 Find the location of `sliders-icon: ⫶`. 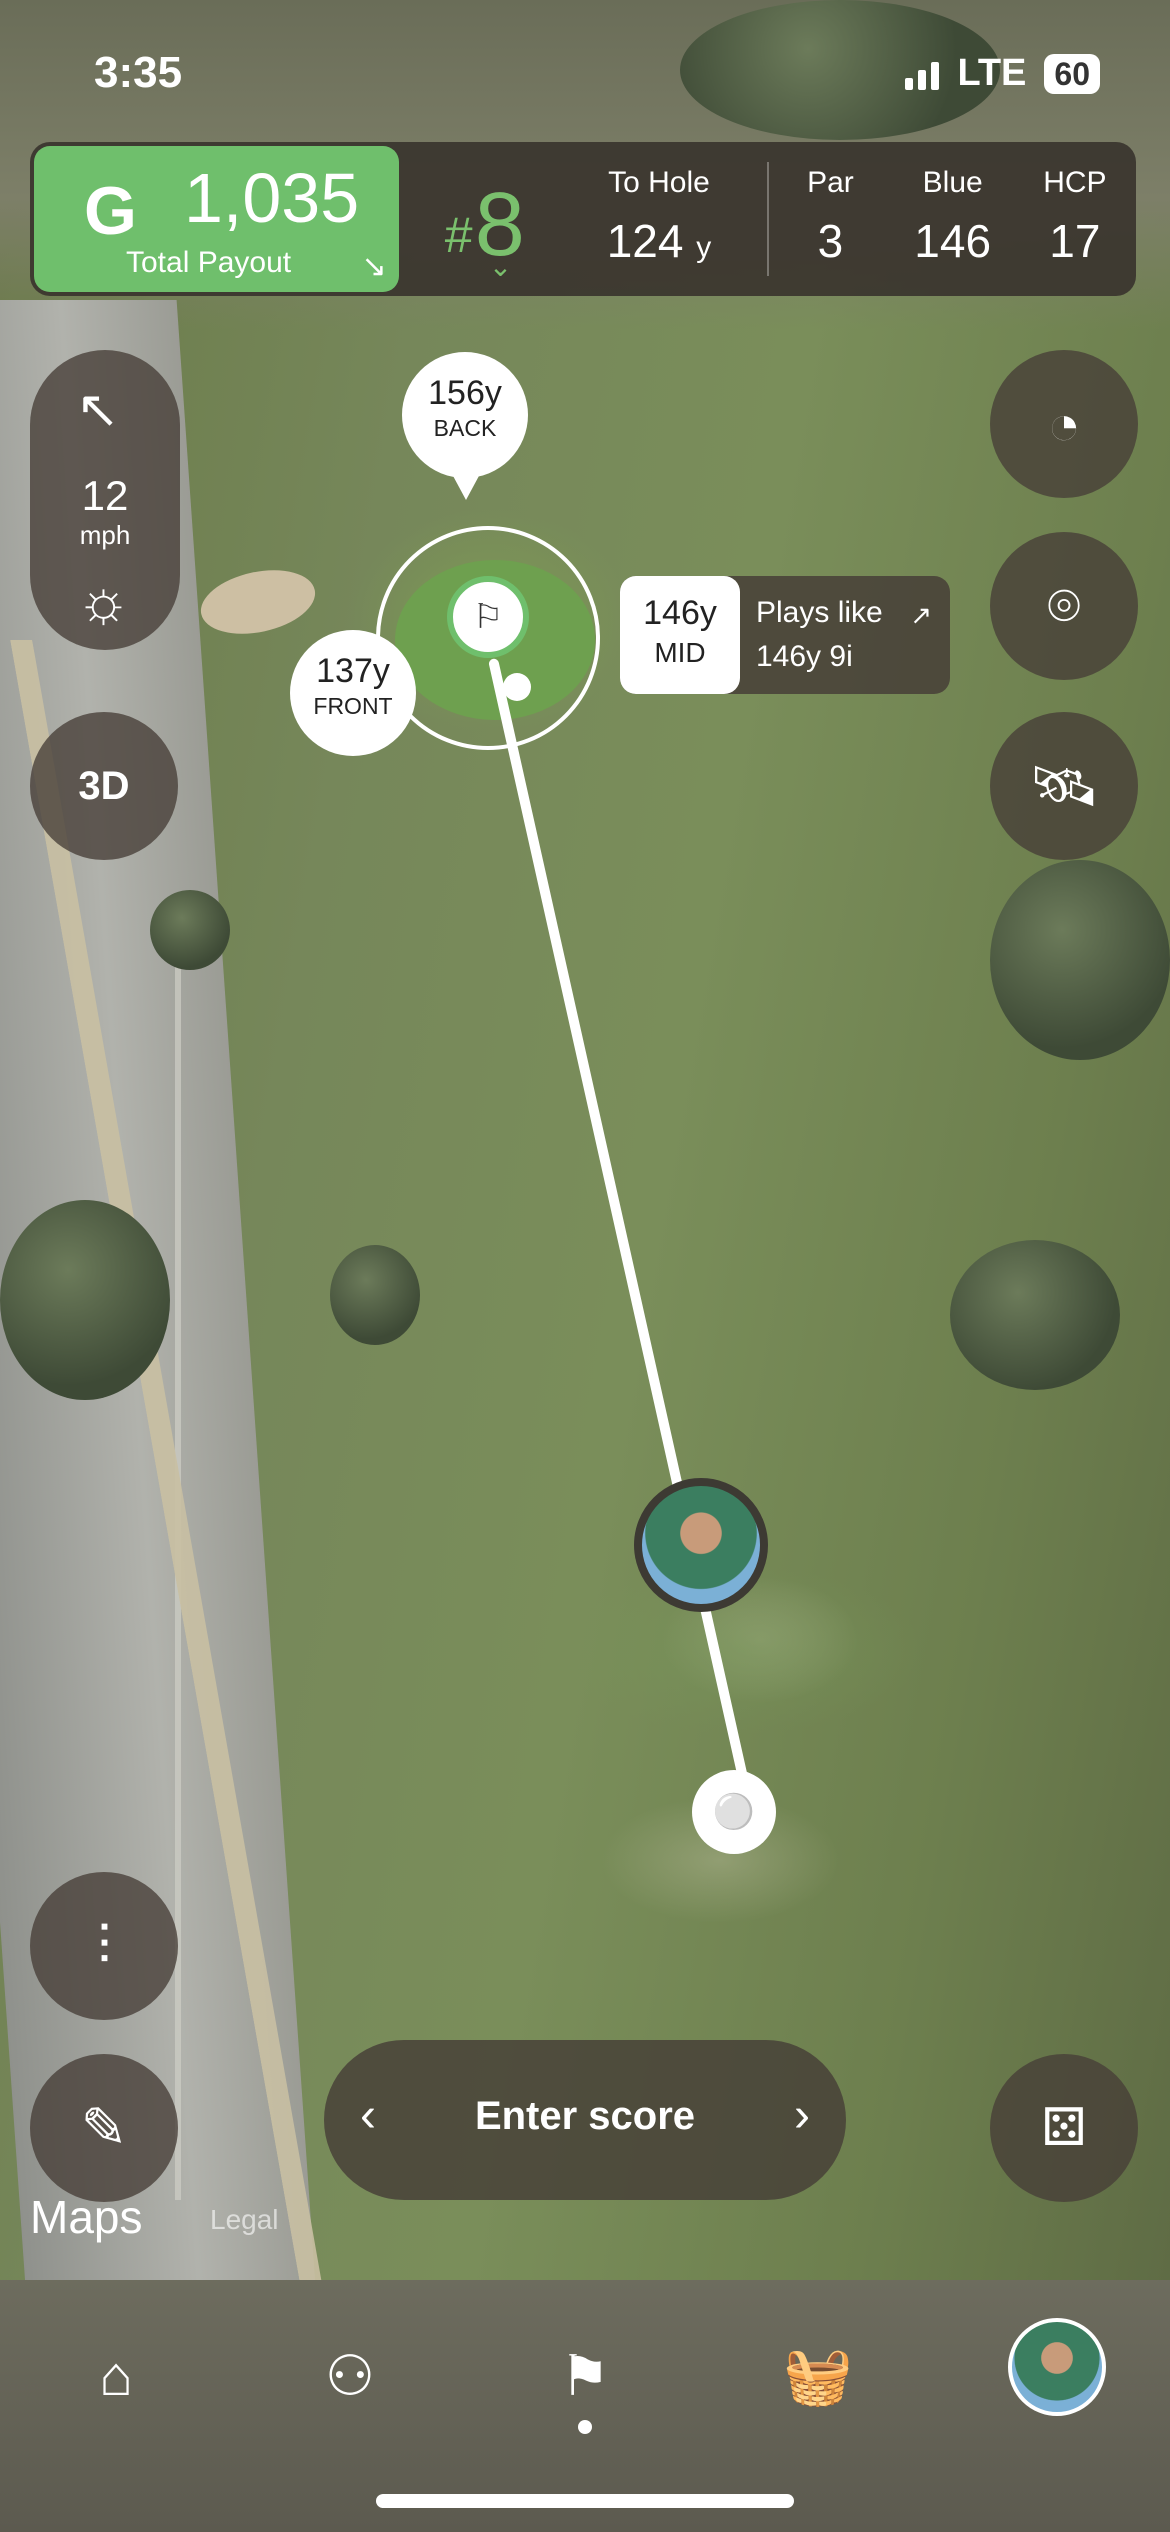

sliders-icon: ⫶ is located at coordinates (104, 1945).